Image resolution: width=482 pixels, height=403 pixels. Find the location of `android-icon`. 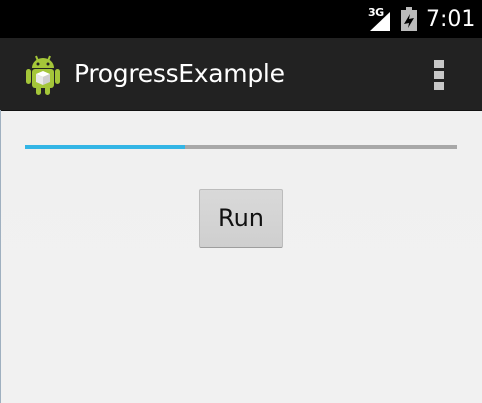

android-icon is located at coordinates (43, 75).